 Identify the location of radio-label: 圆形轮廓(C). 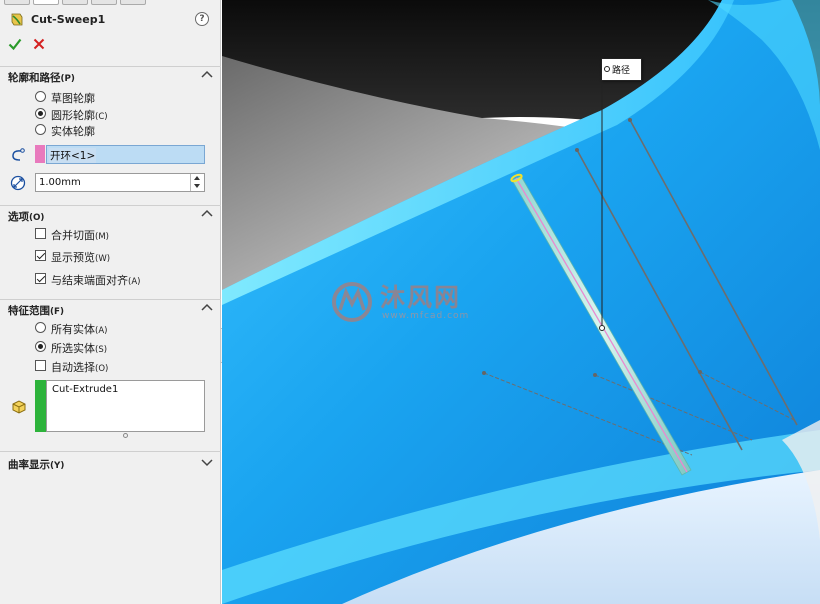
(79, 115).